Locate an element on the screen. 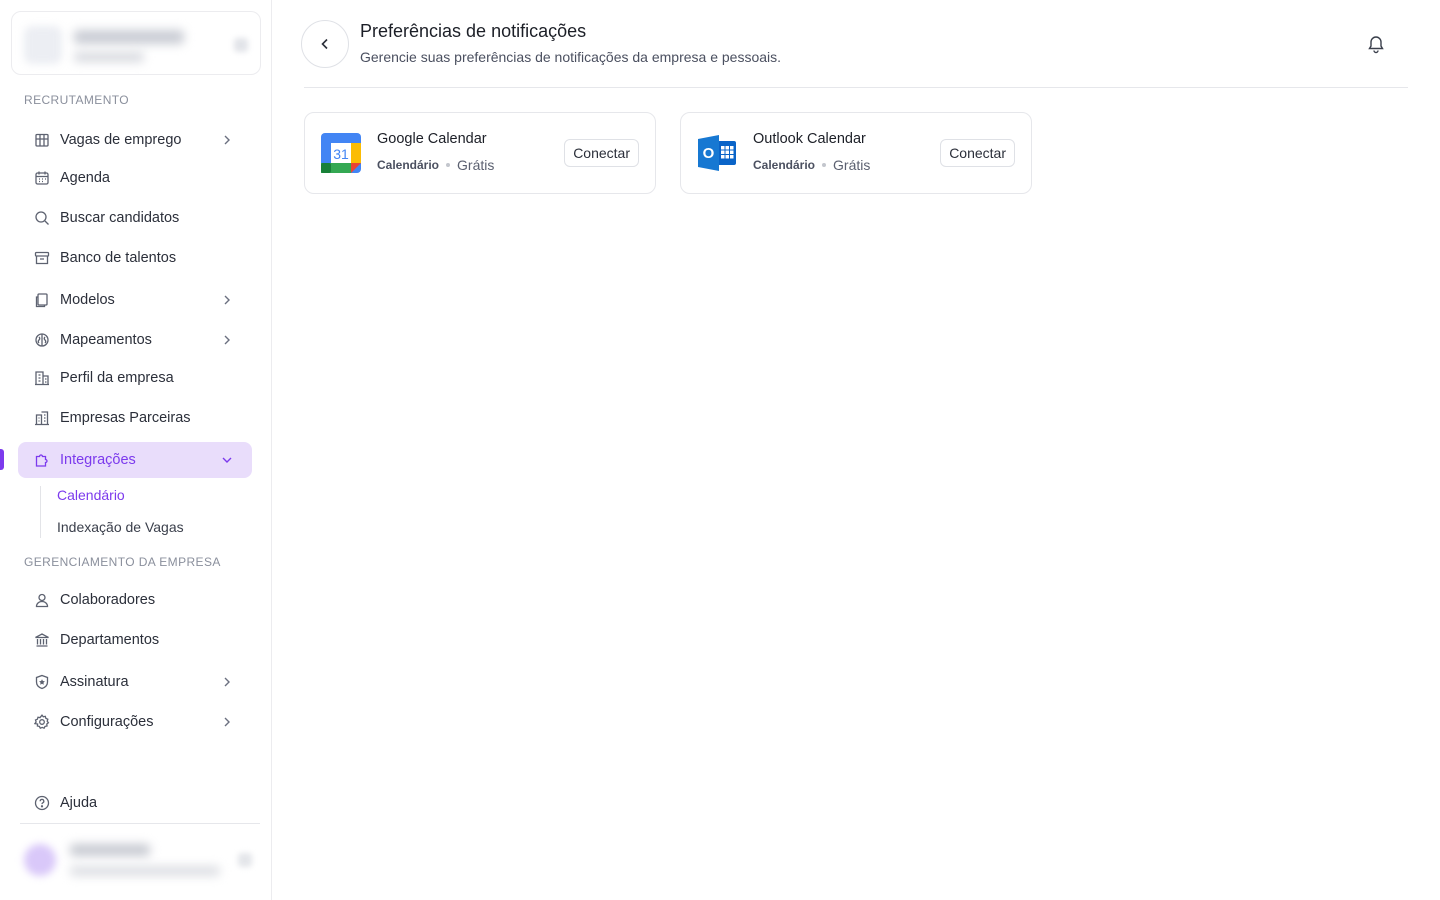  gear-icon is located at coordinates (42, 722).